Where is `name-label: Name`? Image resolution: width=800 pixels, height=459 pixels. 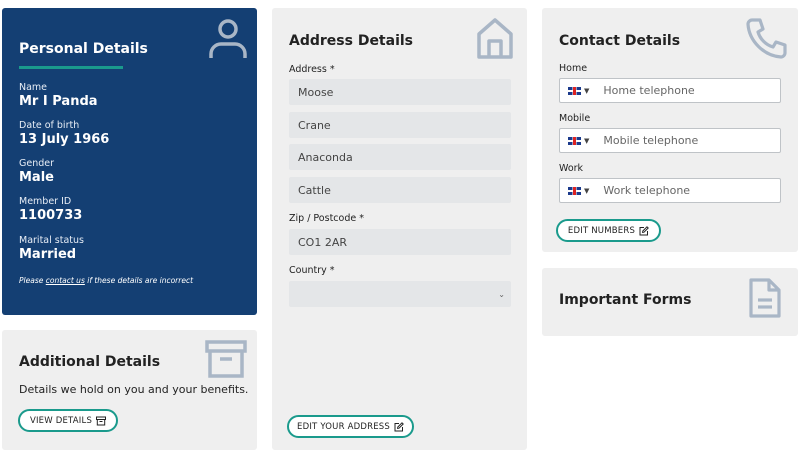
name-label: Name is located at coordinates (33, 87).